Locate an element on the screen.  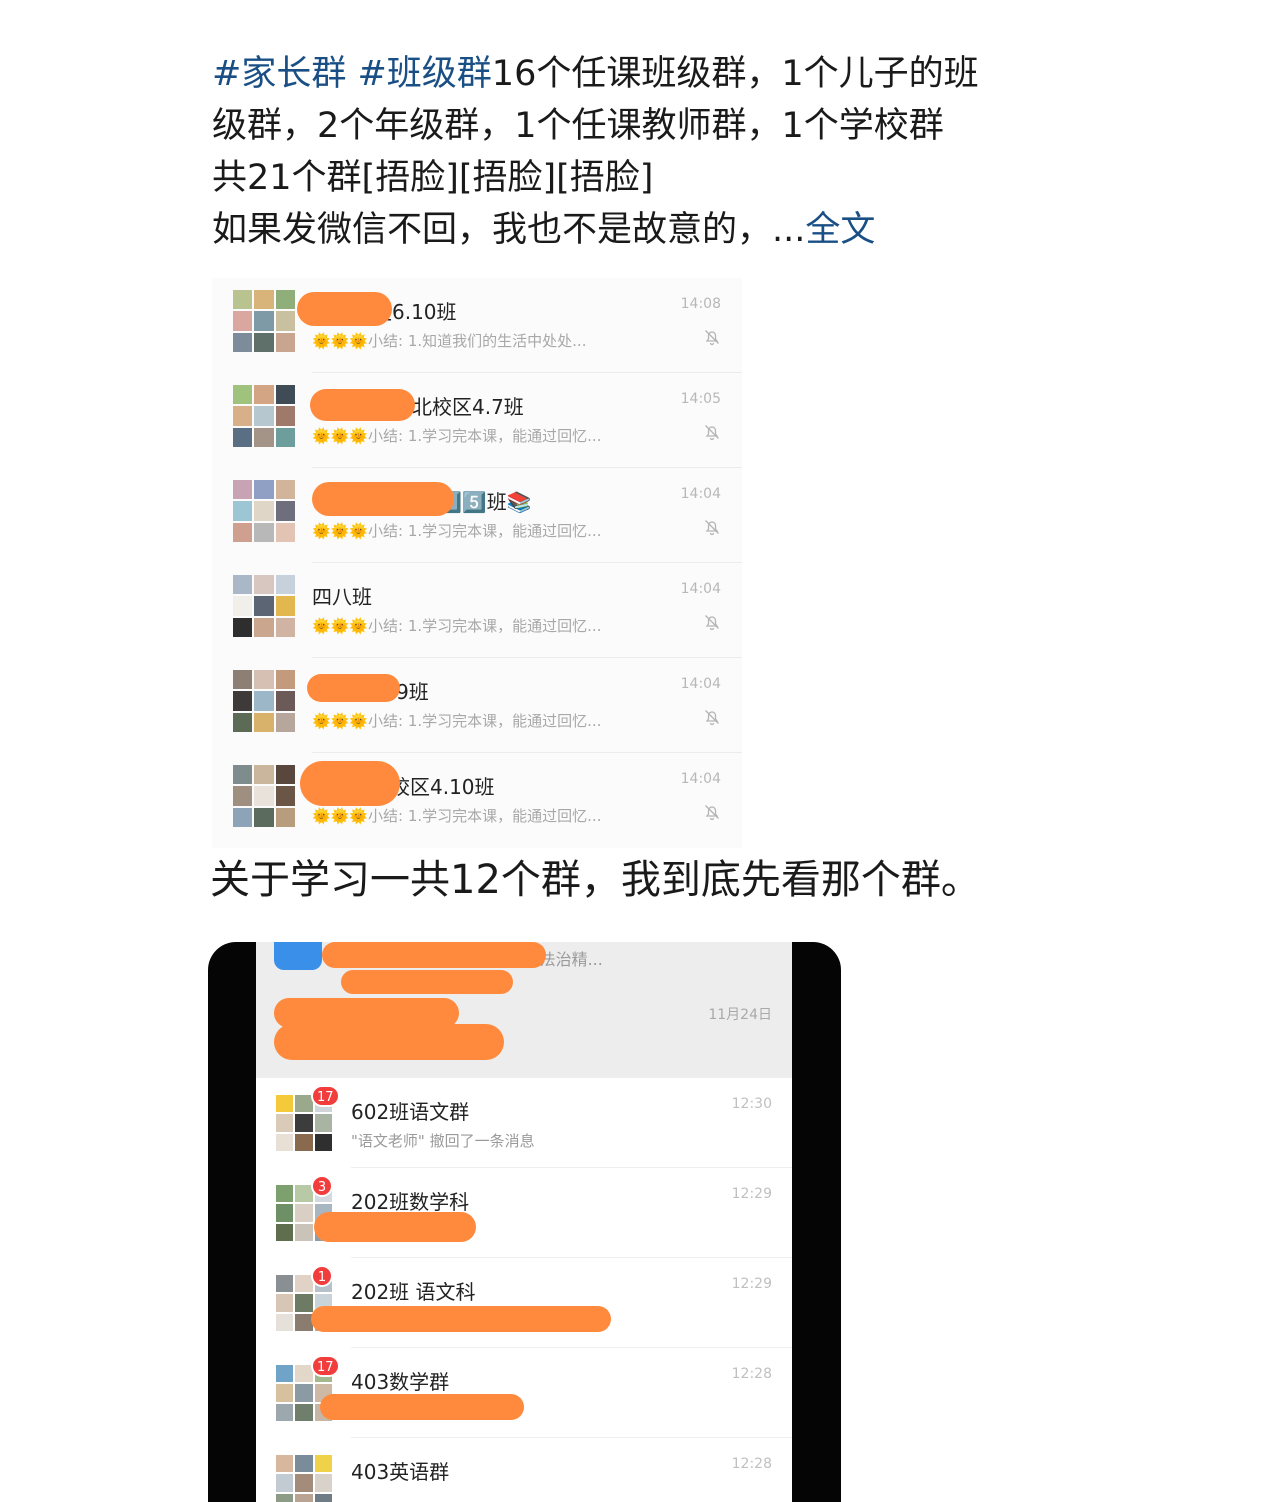
group-preview: "语文老师" 撤回了一条消息 is located at coordinates (443, 1141).